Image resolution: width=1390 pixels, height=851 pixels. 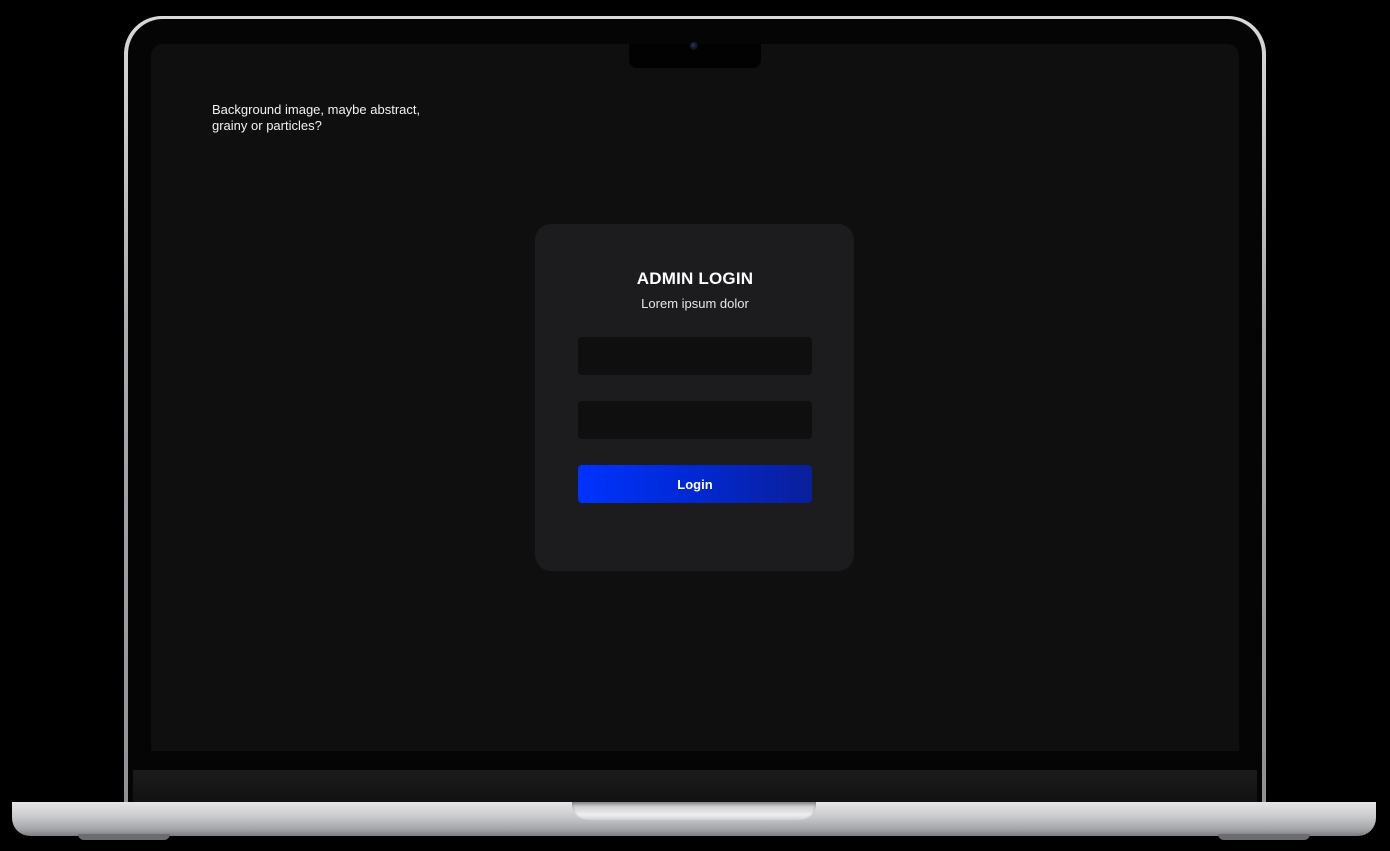 What do you see at coordinates (695, 356) in the screenshot?
I see `username-input` at bounding box center [695, 356].